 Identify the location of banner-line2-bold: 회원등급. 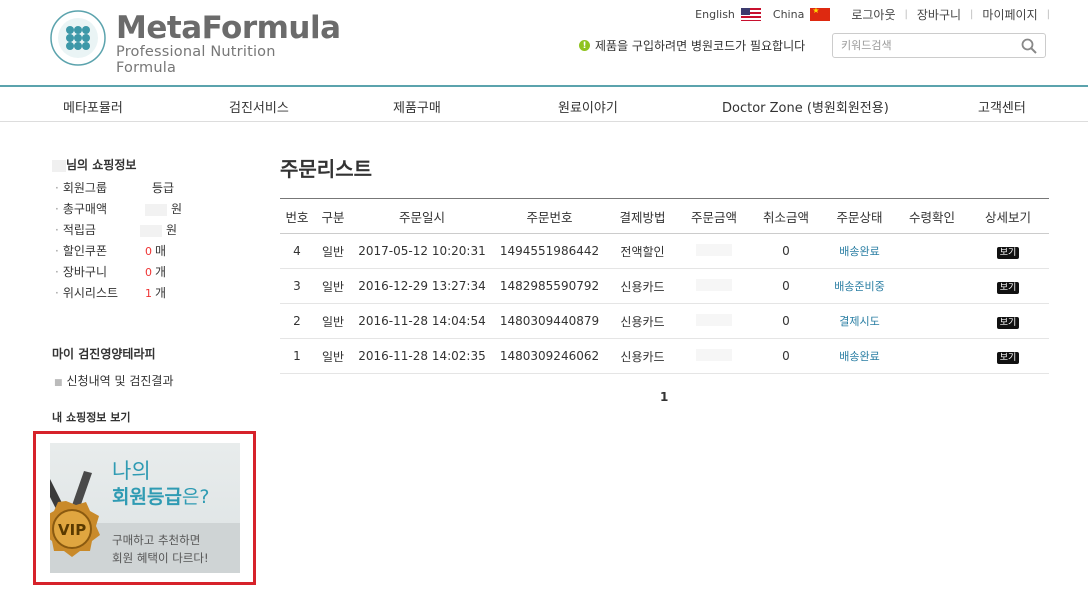
(147, 497).